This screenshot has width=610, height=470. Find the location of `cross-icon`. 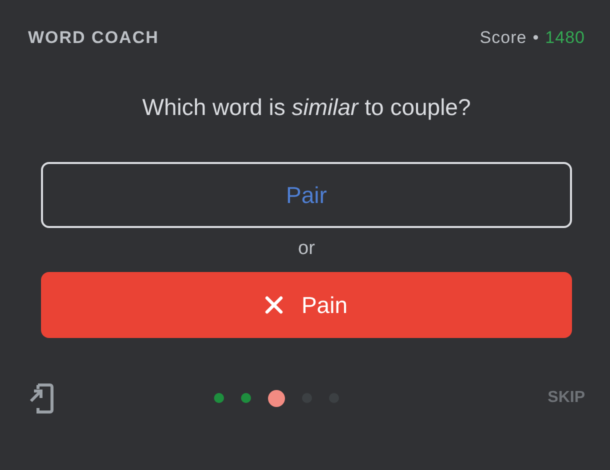

cross-icon is located at coordinates (274, 305).